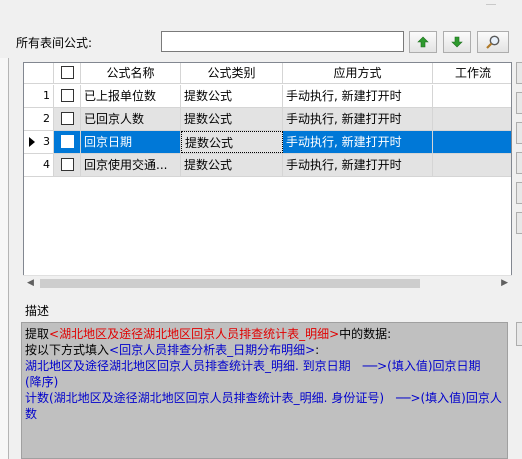  I want to click on select-all-checkbox, so click(67, 72).